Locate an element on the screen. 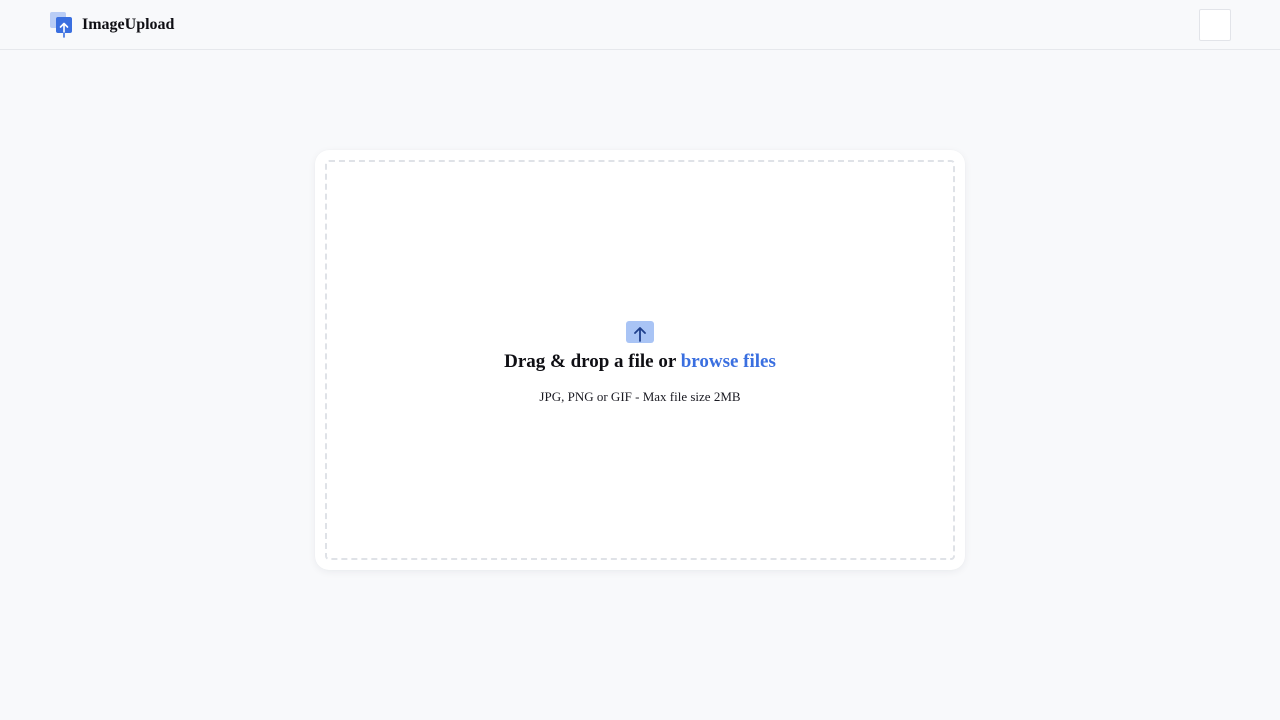 The width and height of the screenshot is (1280, 720). drop-title: Drag & drop a file or browse files is located at coordinates (640, 362).